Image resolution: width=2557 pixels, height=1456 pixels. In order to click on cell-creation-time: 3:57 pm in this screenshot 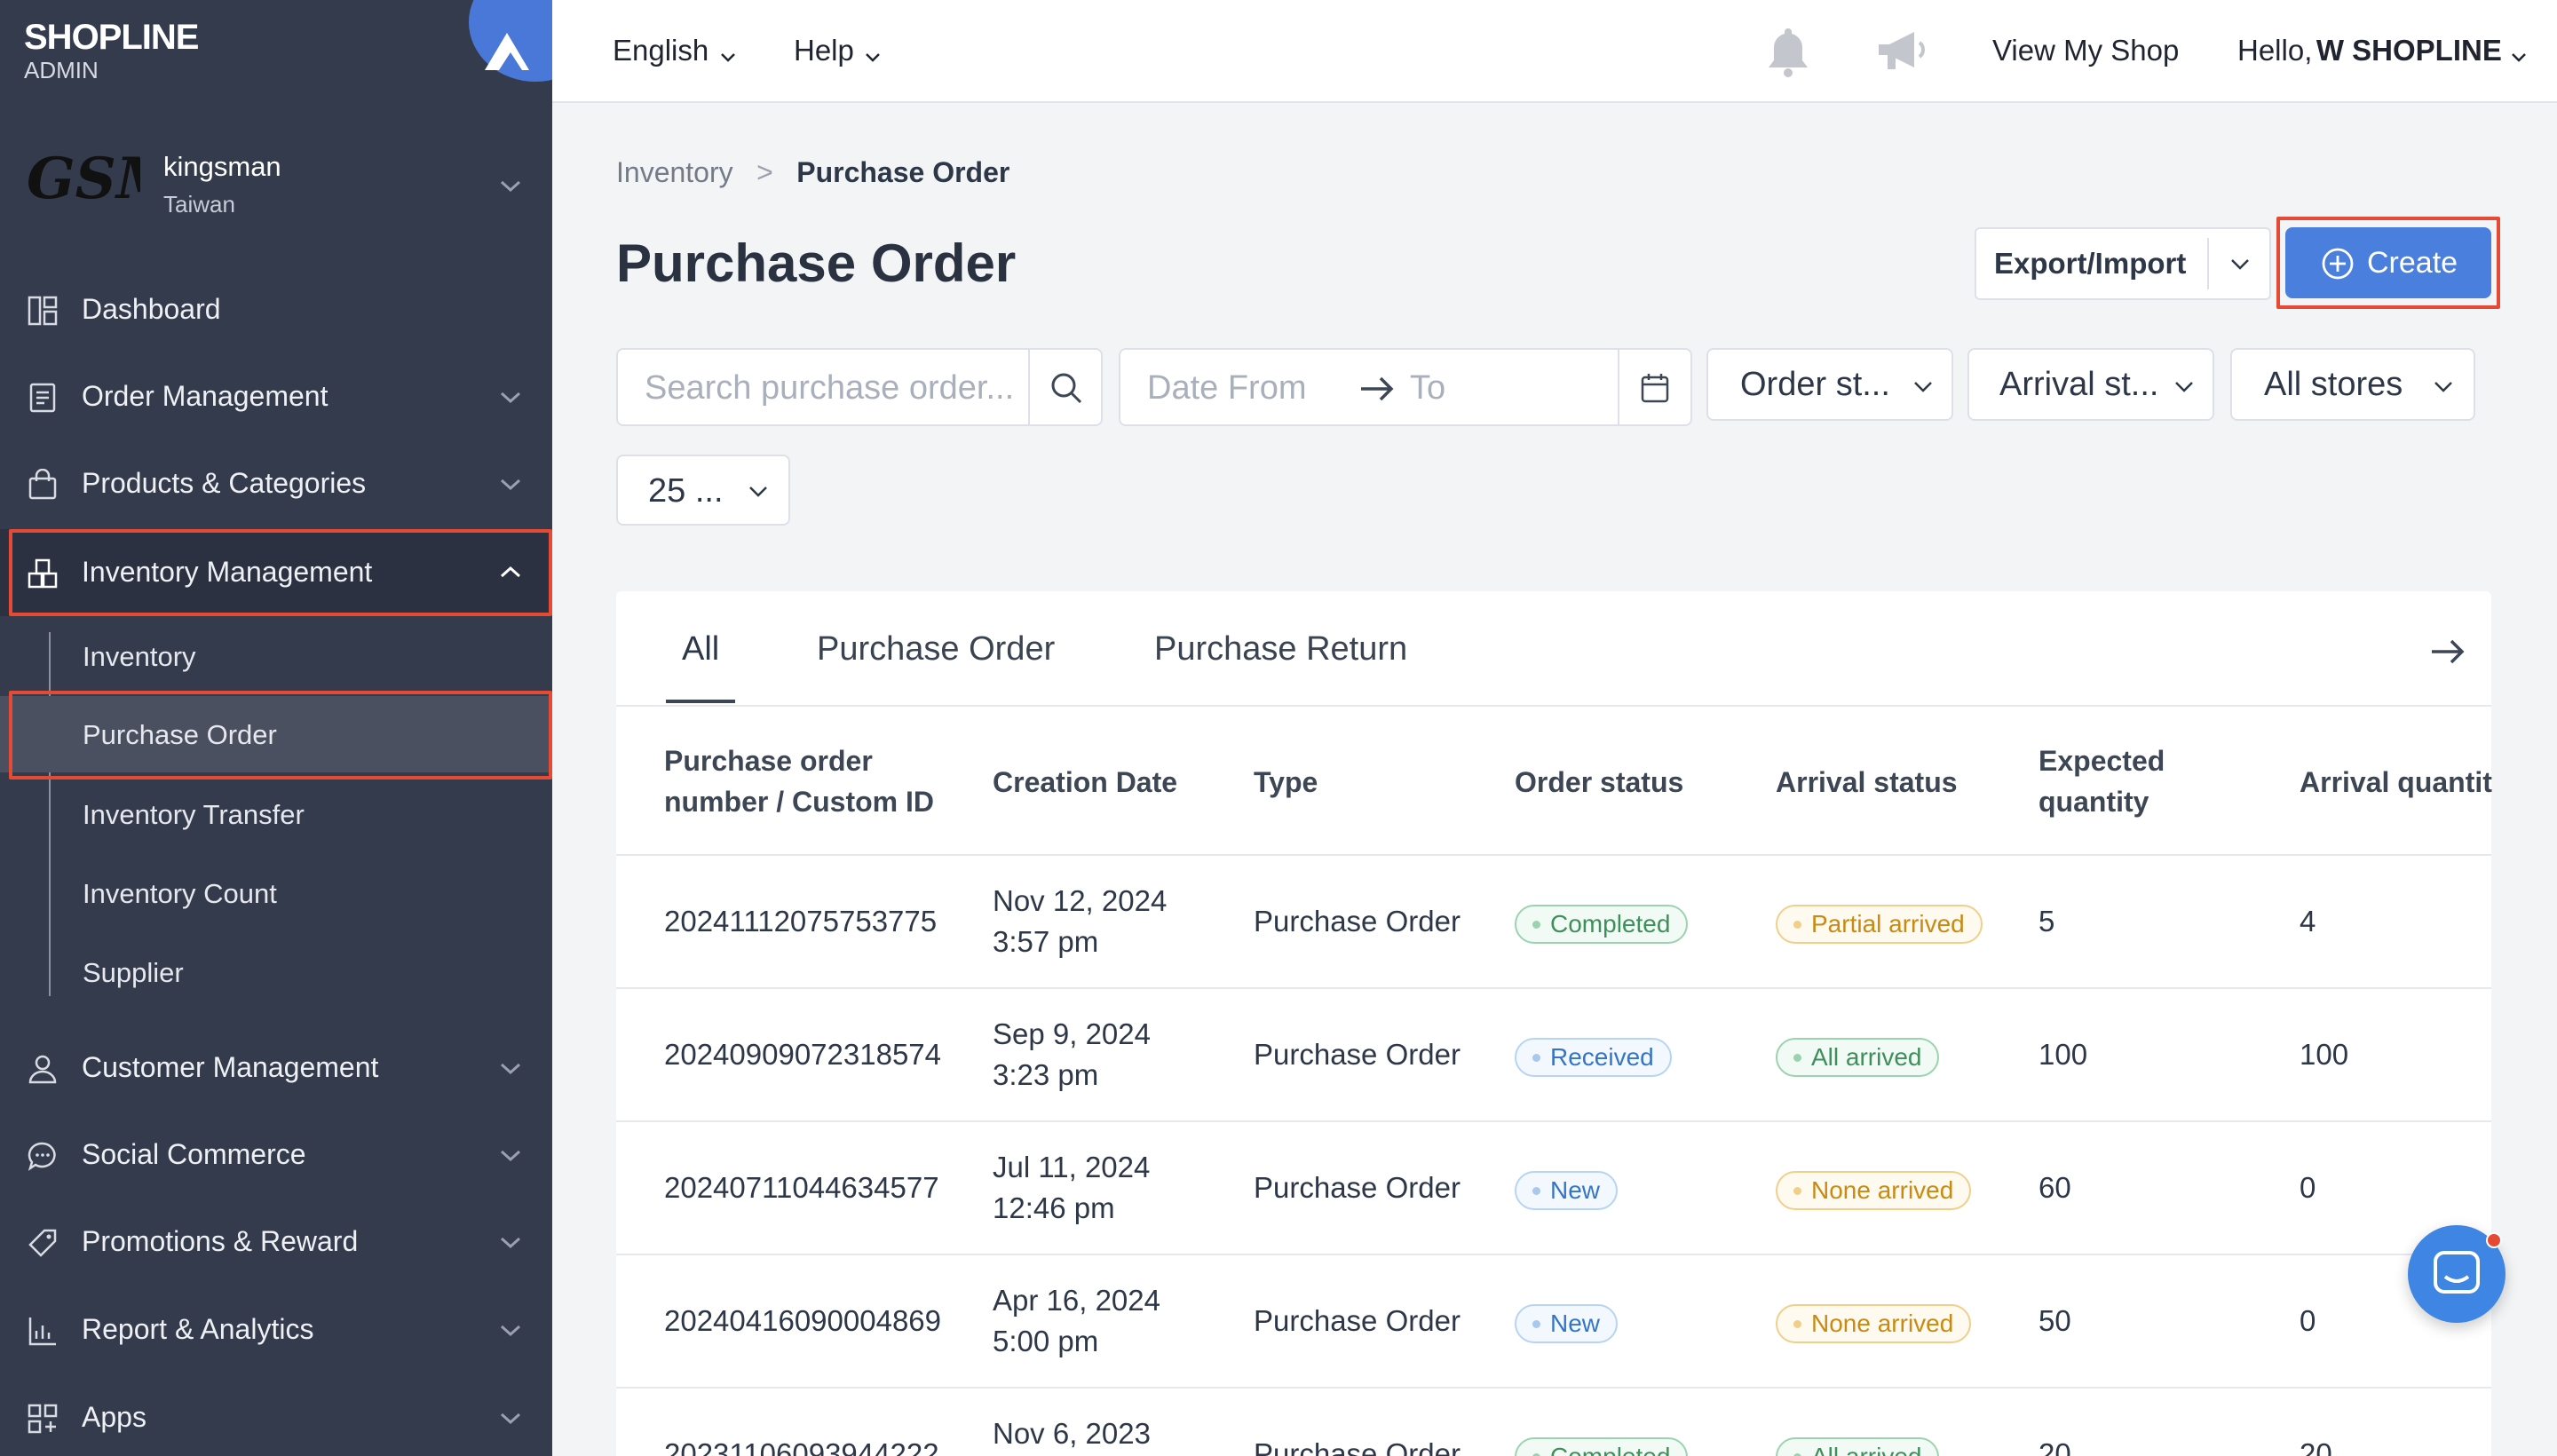, I will do `click(1046, 942)`.